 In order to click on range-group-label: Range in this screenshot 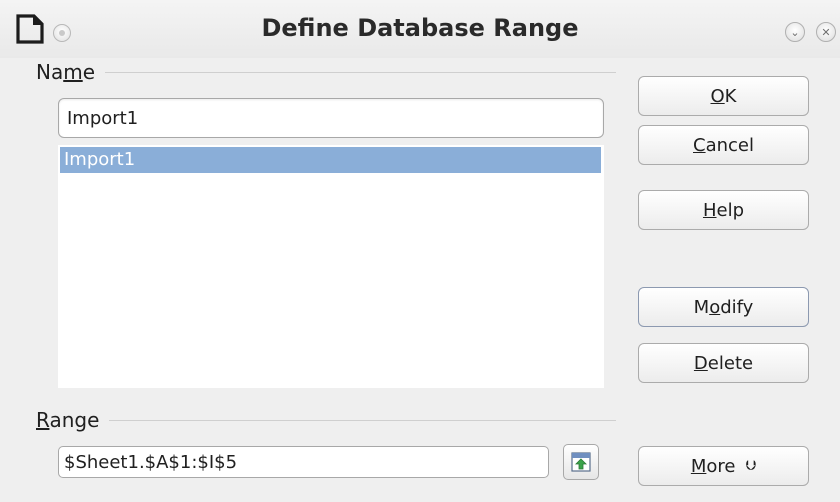, I will do `click(68, 420)`.